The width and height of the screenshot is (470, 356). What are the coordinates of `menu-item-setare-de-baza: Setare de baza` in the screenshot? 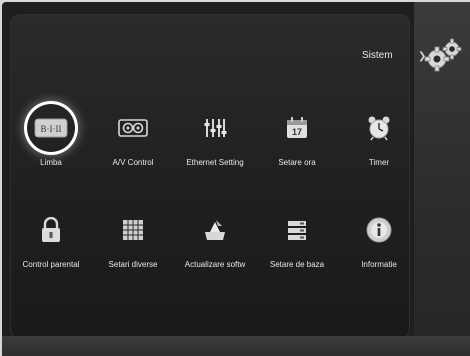 It's located at (297, 239).